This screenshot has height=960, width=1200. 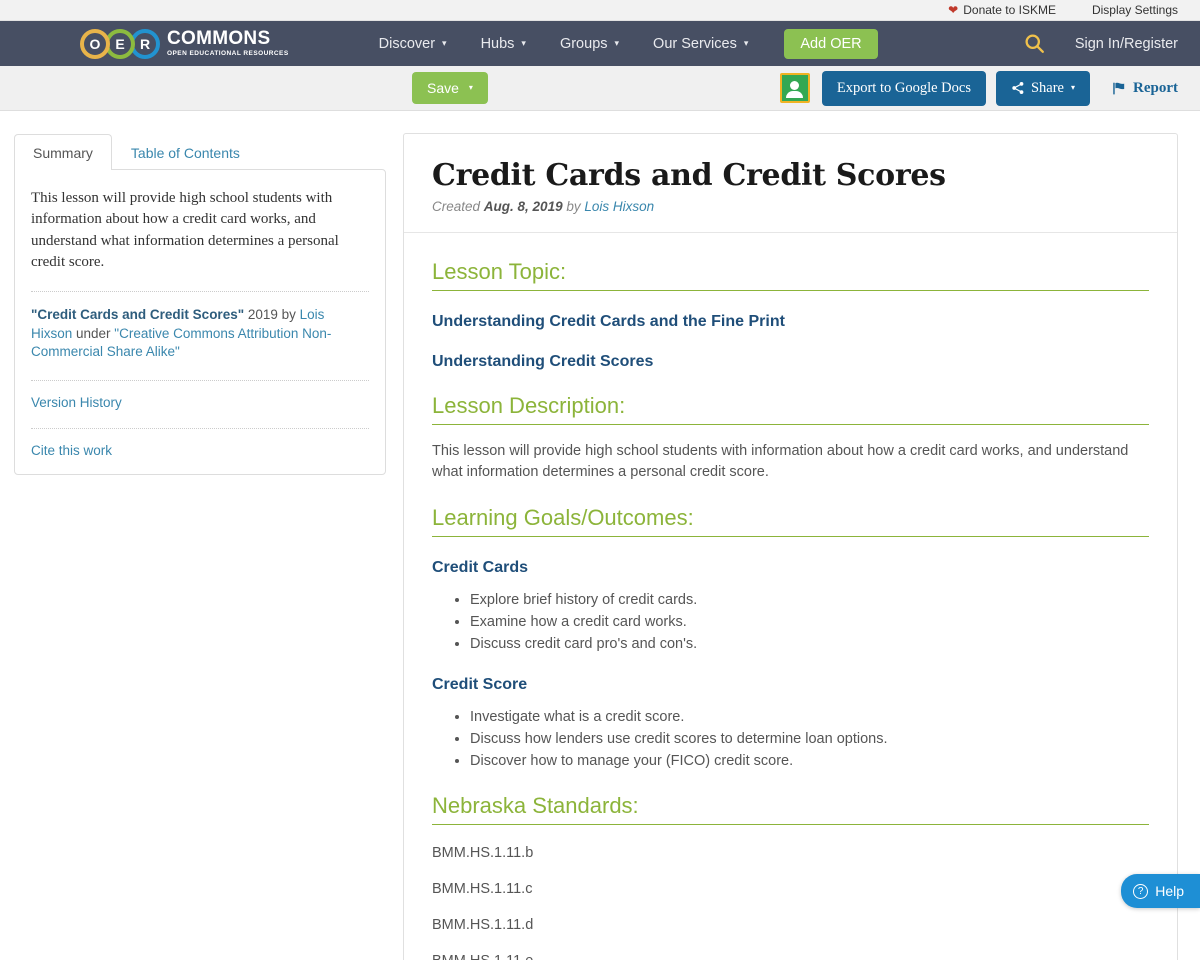 I want to click on search-icon, so click(x=1034, y=43).